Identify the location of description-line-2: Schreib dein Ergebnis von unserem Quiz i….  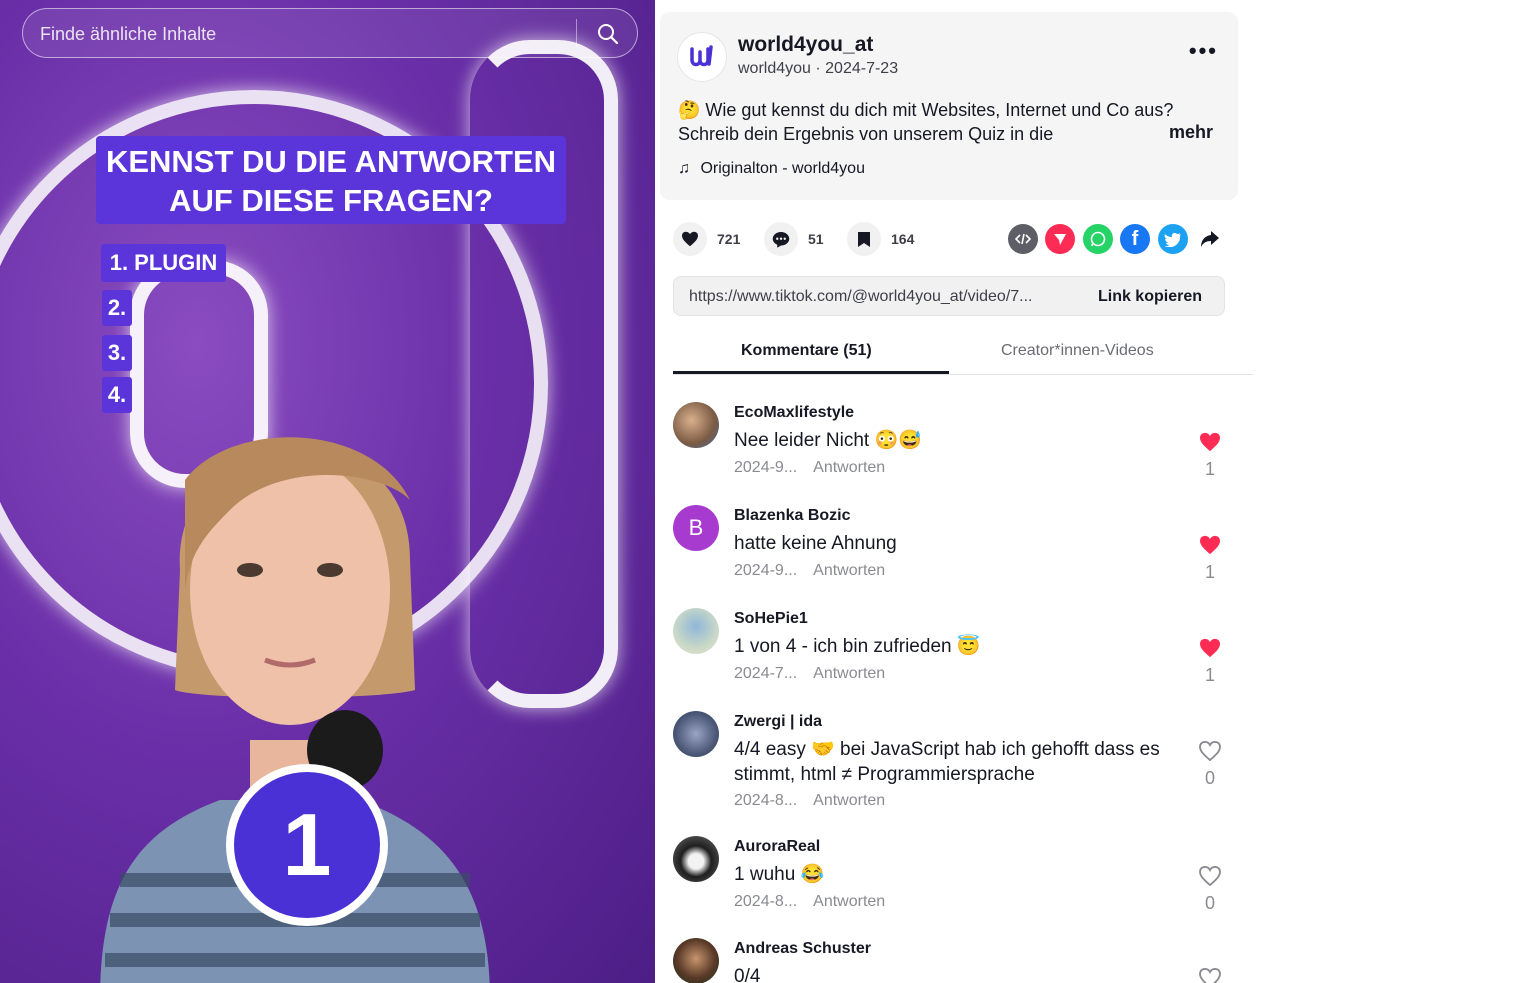
(866, 134).